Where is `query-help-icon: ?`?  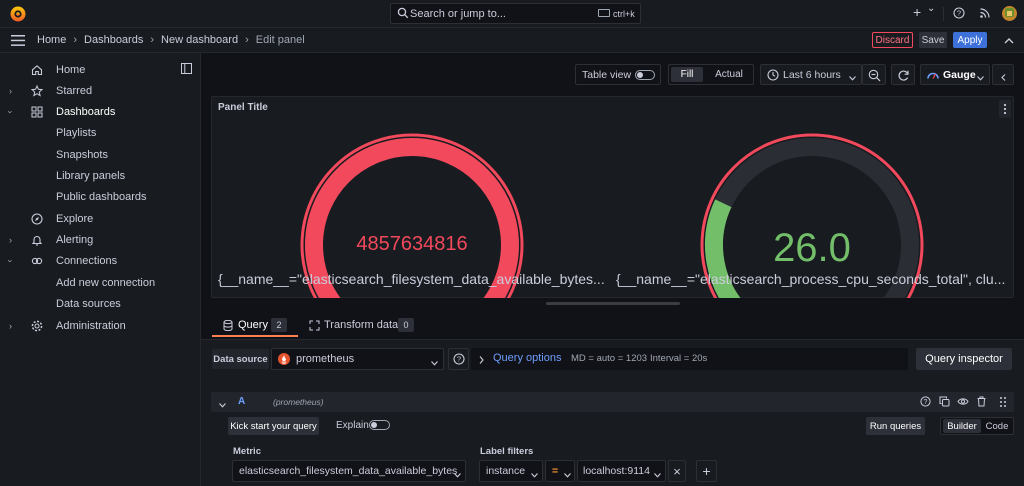
query-help-icon: ? is located at coordinates (925, 401).